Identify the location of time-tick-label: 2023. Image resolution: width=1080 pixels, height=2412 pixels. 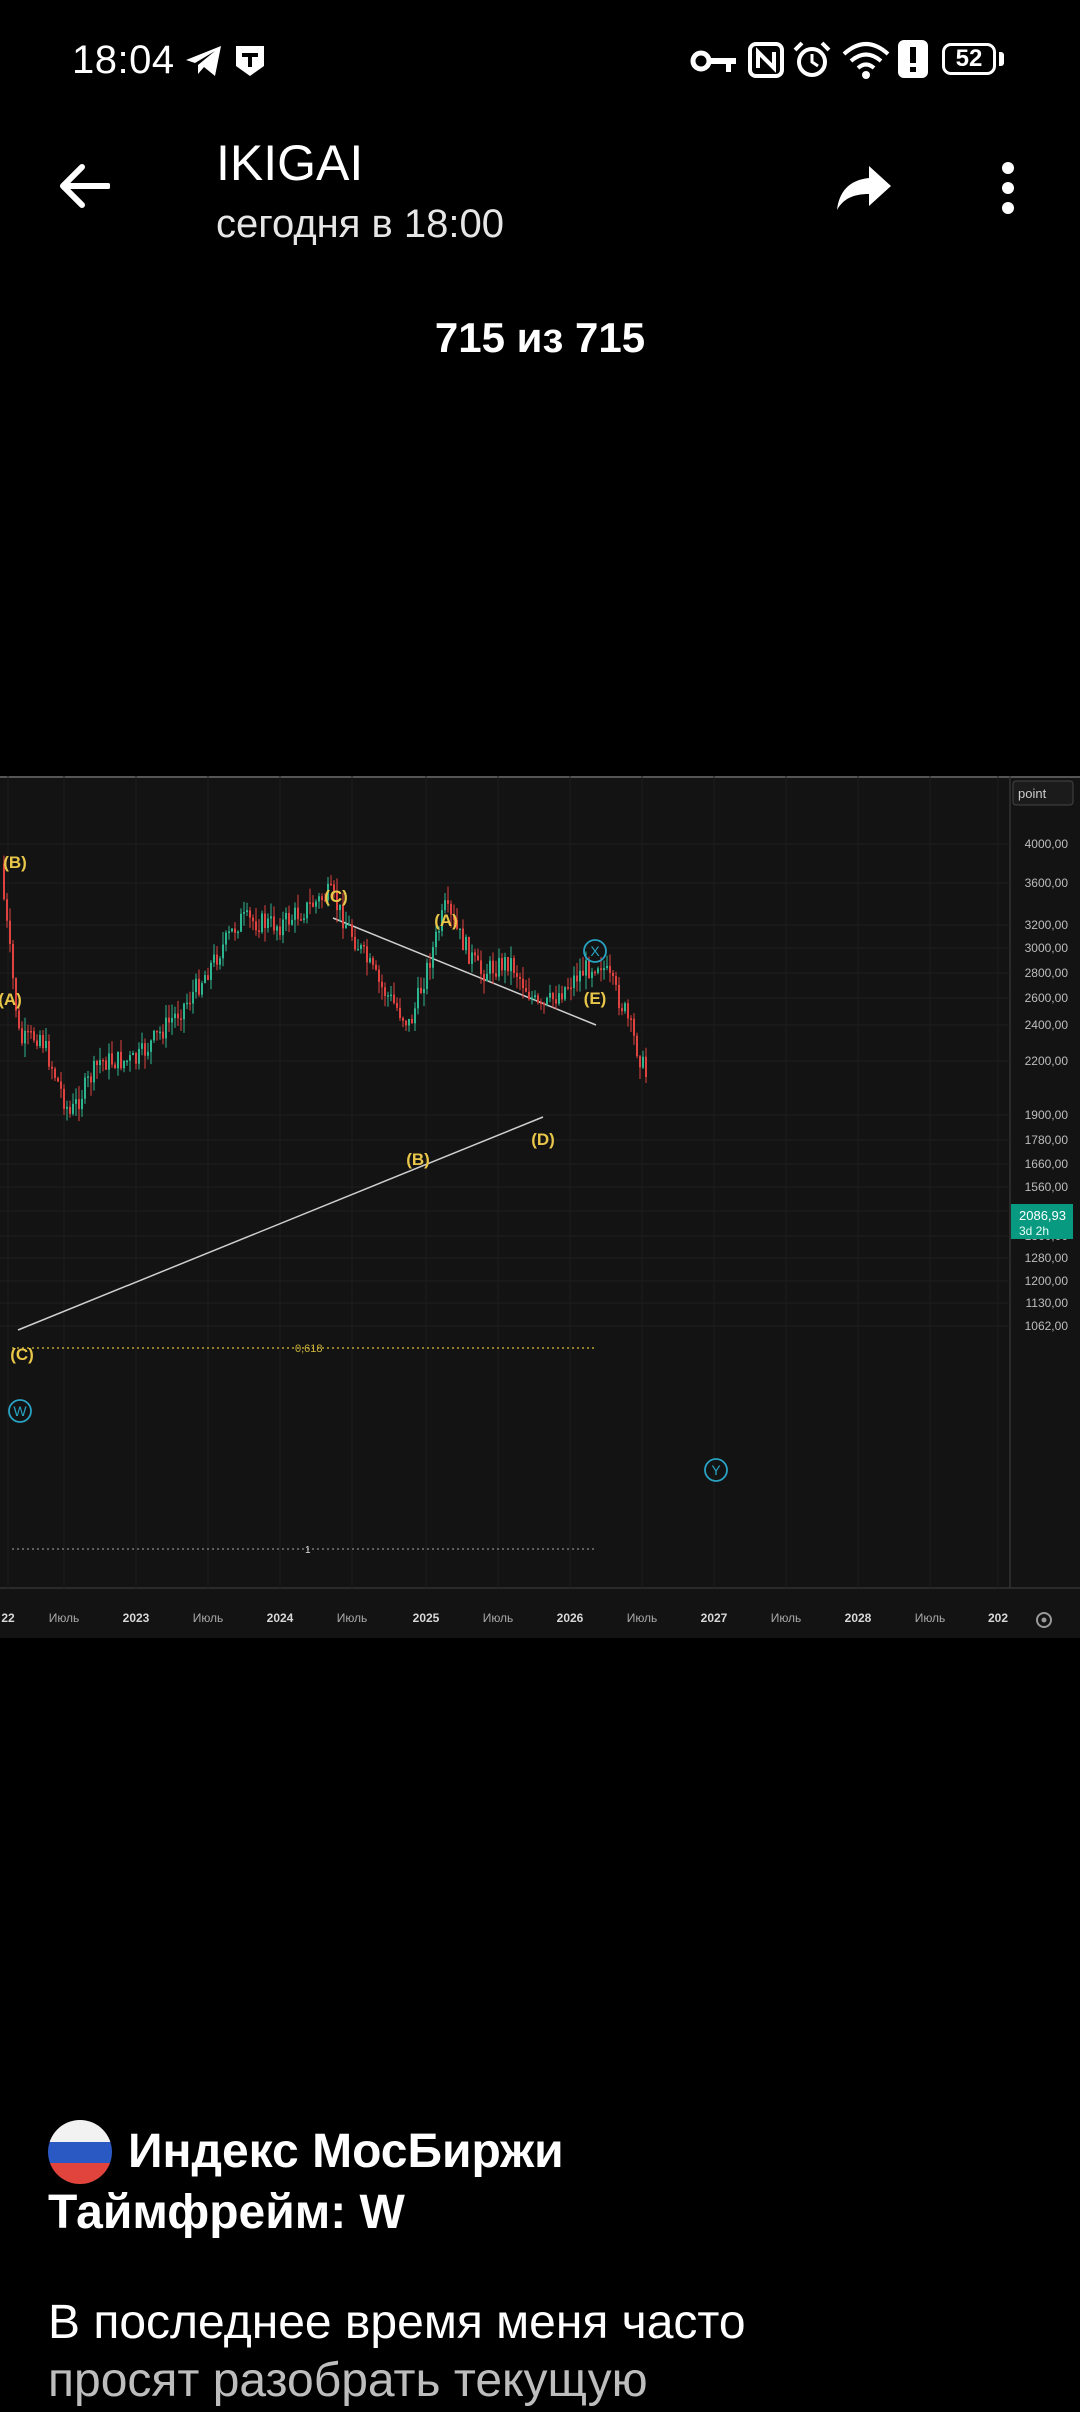
(136, 1618).